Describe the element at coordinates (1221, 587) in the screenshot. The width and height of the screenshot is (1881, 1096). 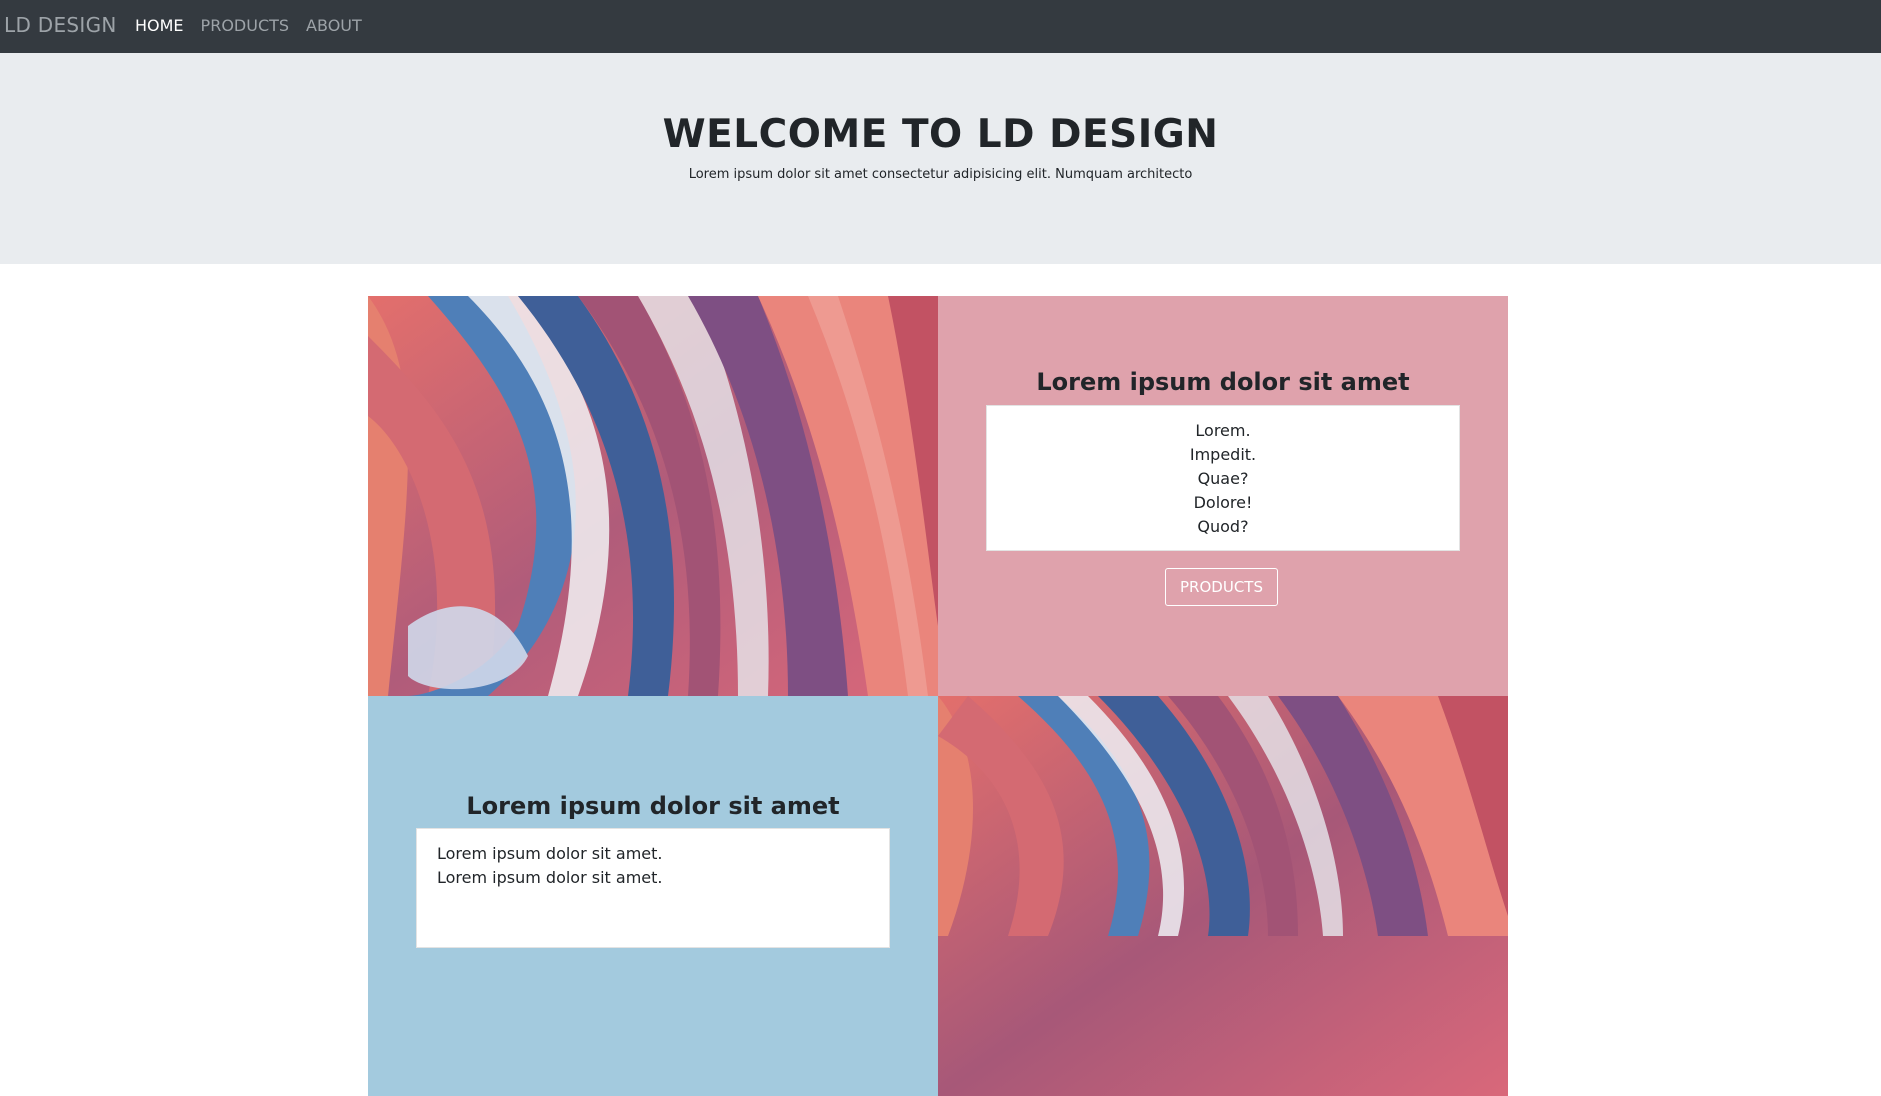
I see `products-button: PRODUCTS` at that location.